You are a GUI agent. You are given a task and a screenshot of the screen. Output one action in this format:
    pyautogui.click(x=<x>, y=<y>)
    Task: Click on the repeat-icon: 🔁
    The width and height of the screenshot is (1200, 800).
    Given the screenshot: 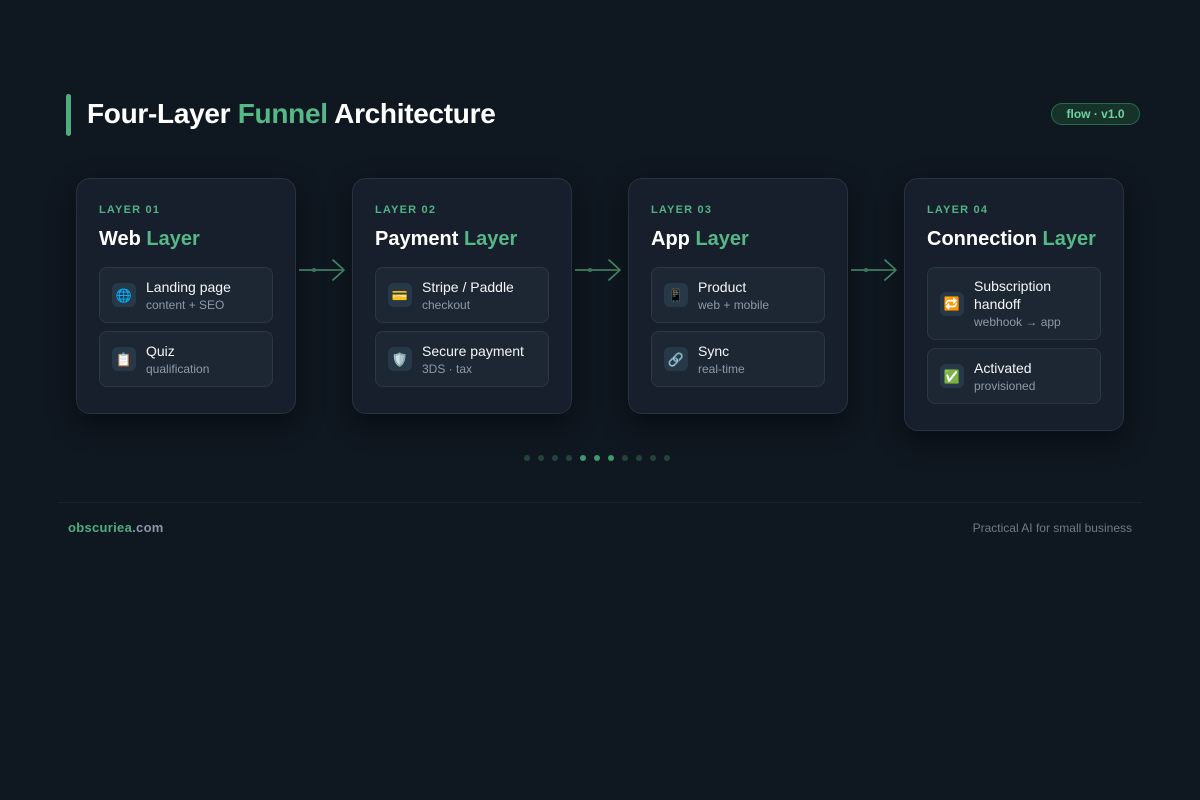 What is the action you would take?
    pyautogui.click(x=952, y=303)
    